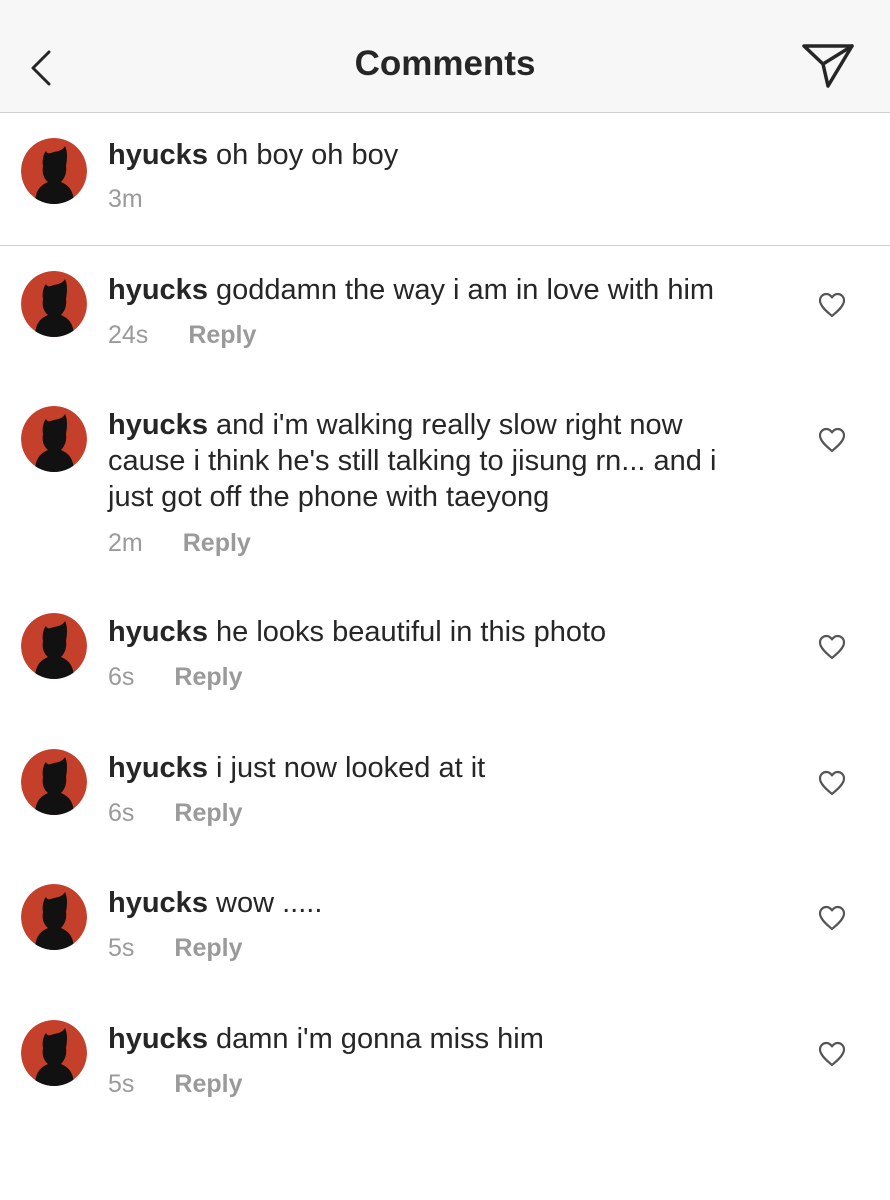  I want to click on timestamp: 24s, so click(128, 335).